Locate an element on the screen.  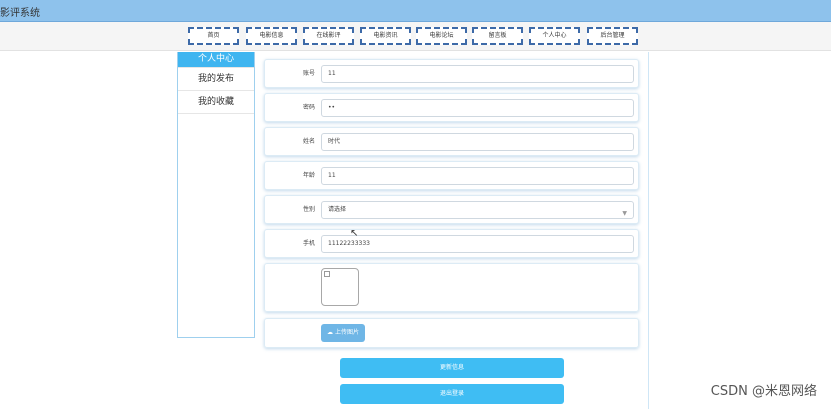
form-row-age: 年龄 11 is located at coordinates (451, 175).